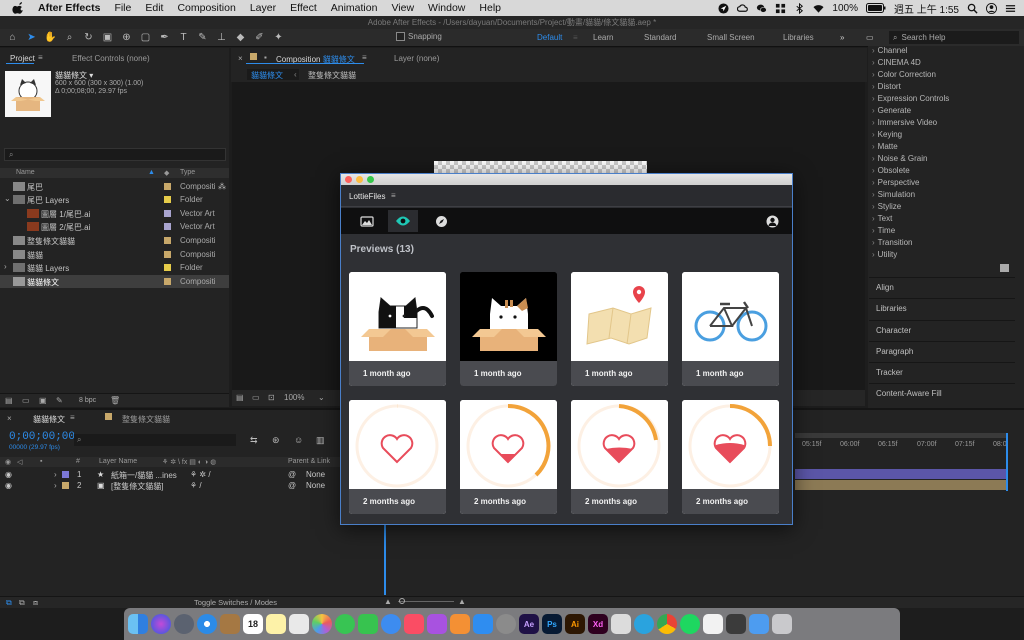 The height and width of the screenshot is (640, 1024). I want to click on project-search-input: ⌕, so click(115, 154).